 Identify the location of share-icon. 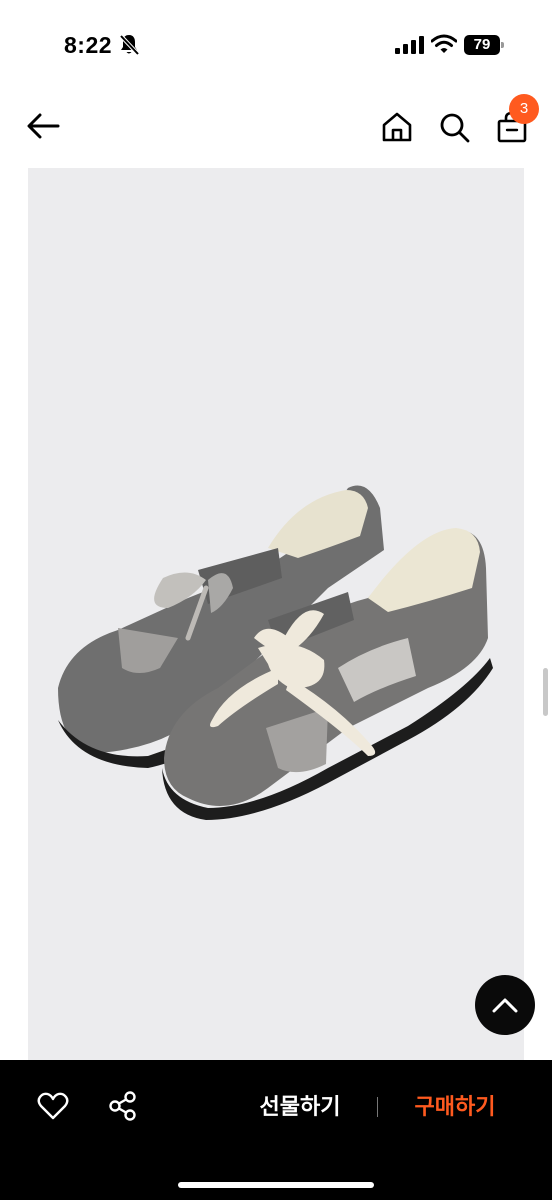
(123, 1106).